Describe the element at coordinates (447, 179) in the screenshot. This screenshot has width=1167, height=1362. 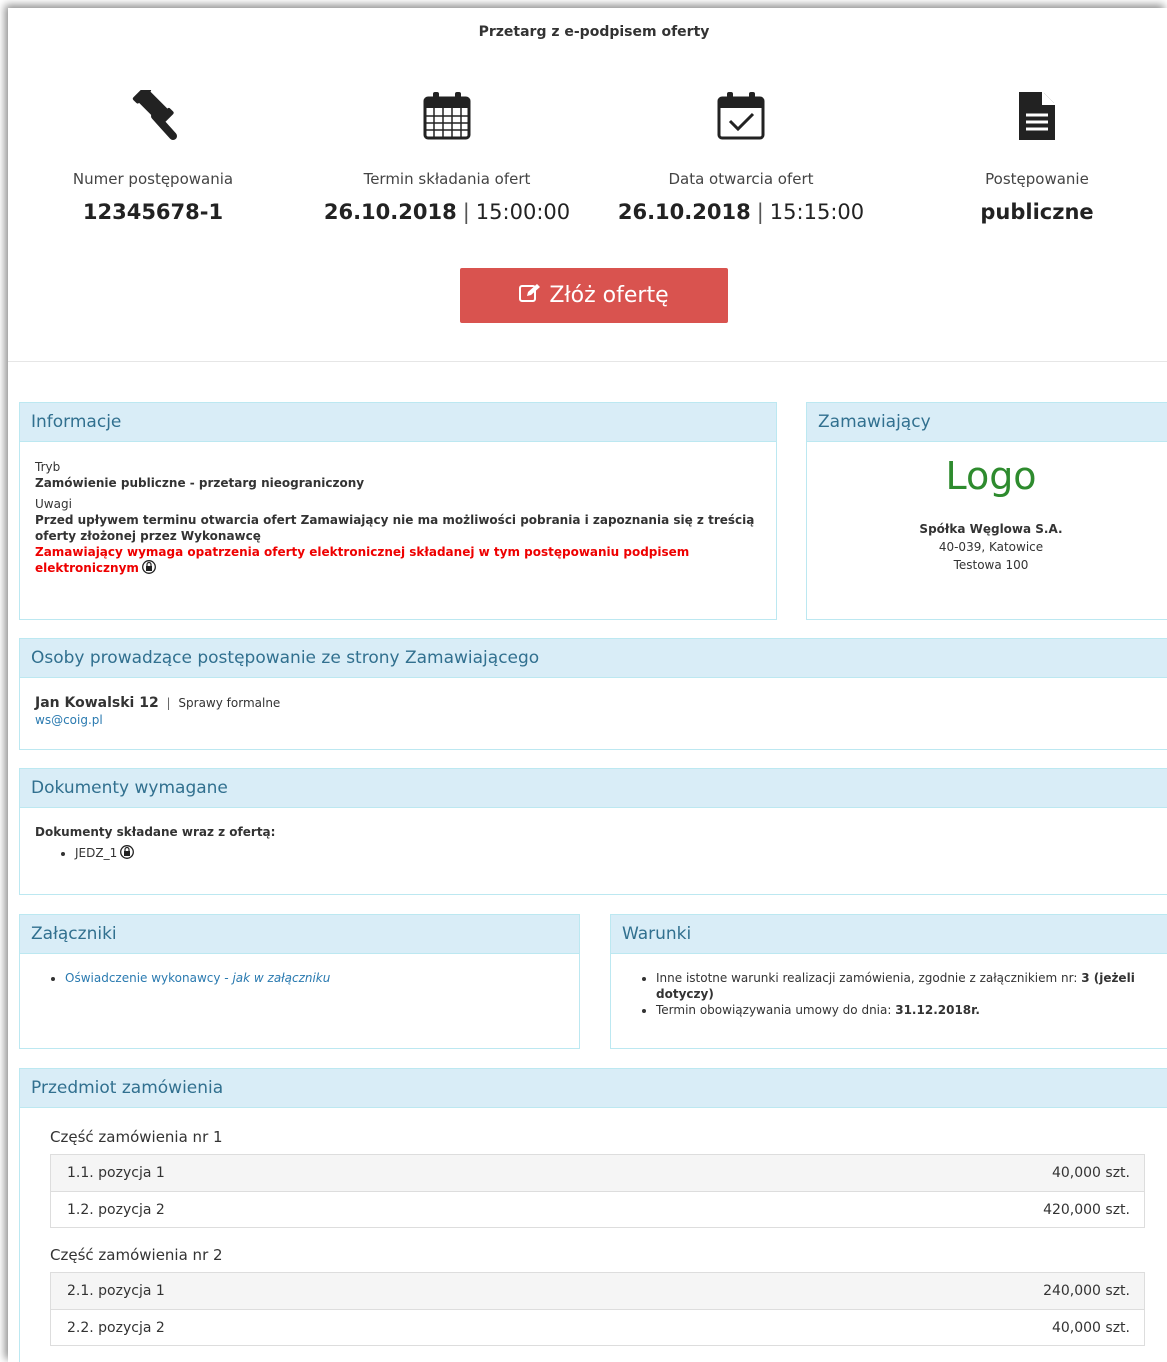
I see `stat-deadline-label: Termin składania ofert` at that location.